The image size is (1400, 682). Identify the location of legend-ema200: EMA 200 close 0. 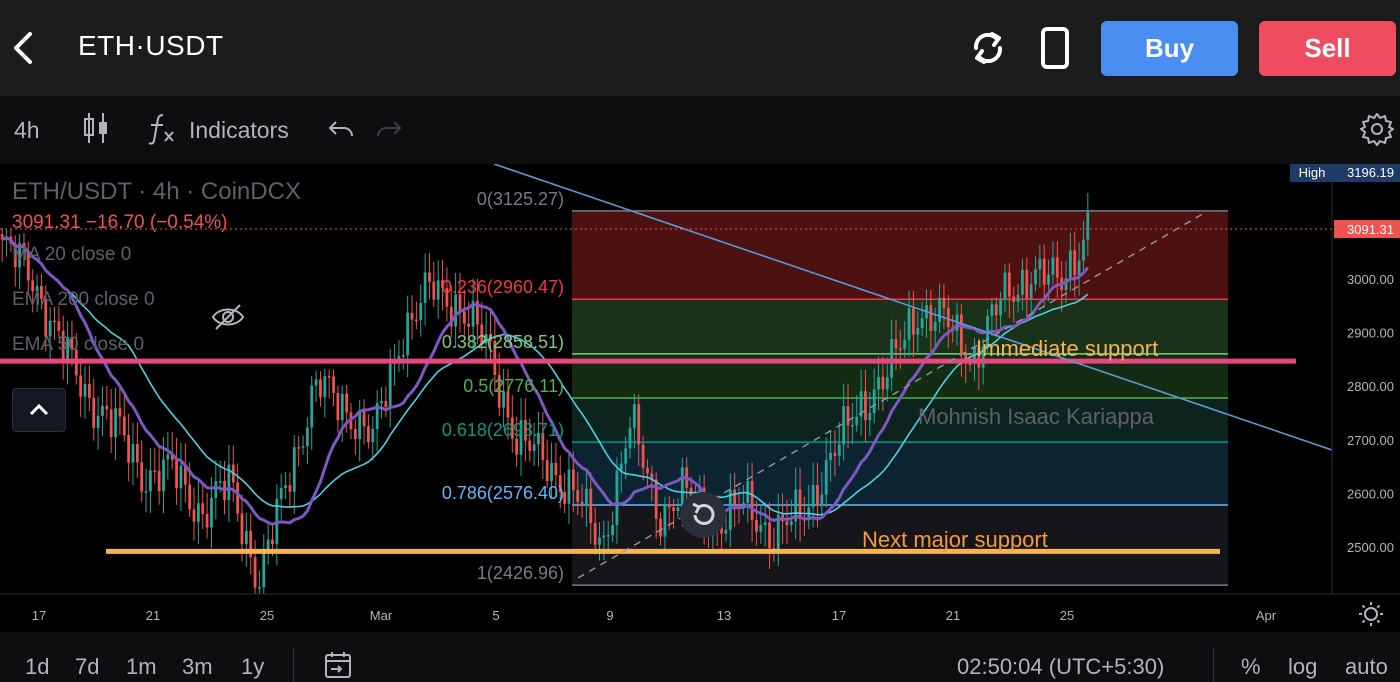
(156, 311).